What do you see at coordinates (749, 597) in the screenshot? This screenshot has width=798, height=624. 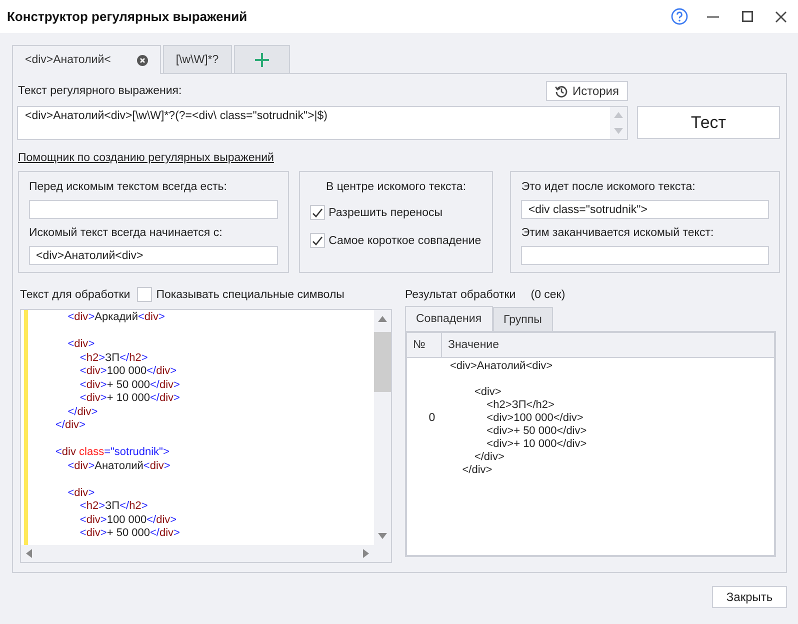 I see `close-button: Закрыть` at bounding box center [749, 597].